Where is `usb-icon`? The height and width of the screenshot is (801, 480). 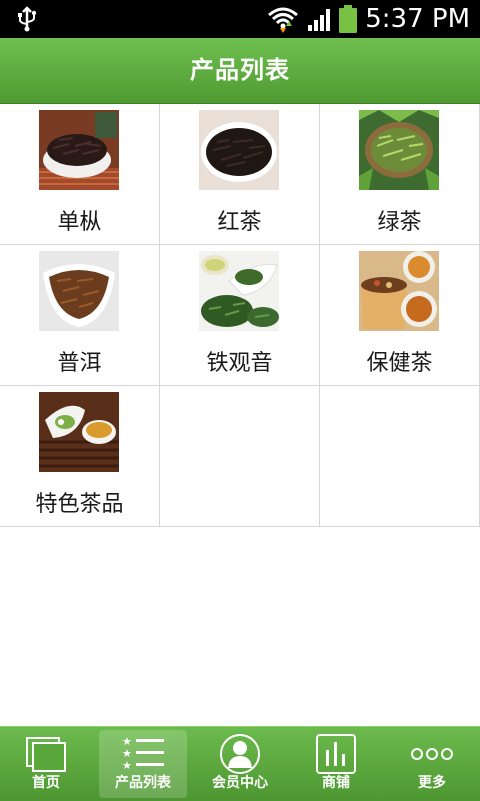 usb-icon is located at coordinates (27, 19).